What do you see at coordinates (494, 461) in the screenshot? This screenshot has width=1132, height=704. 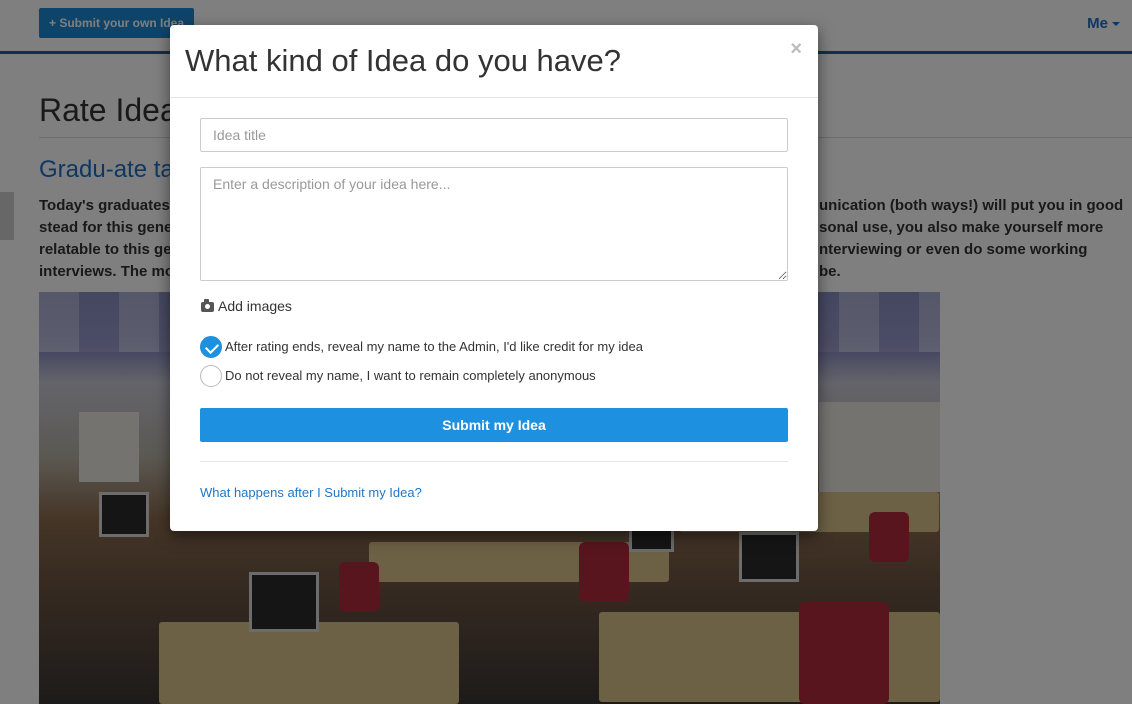 I see `modal-divider` at bounding box center [494, 461].